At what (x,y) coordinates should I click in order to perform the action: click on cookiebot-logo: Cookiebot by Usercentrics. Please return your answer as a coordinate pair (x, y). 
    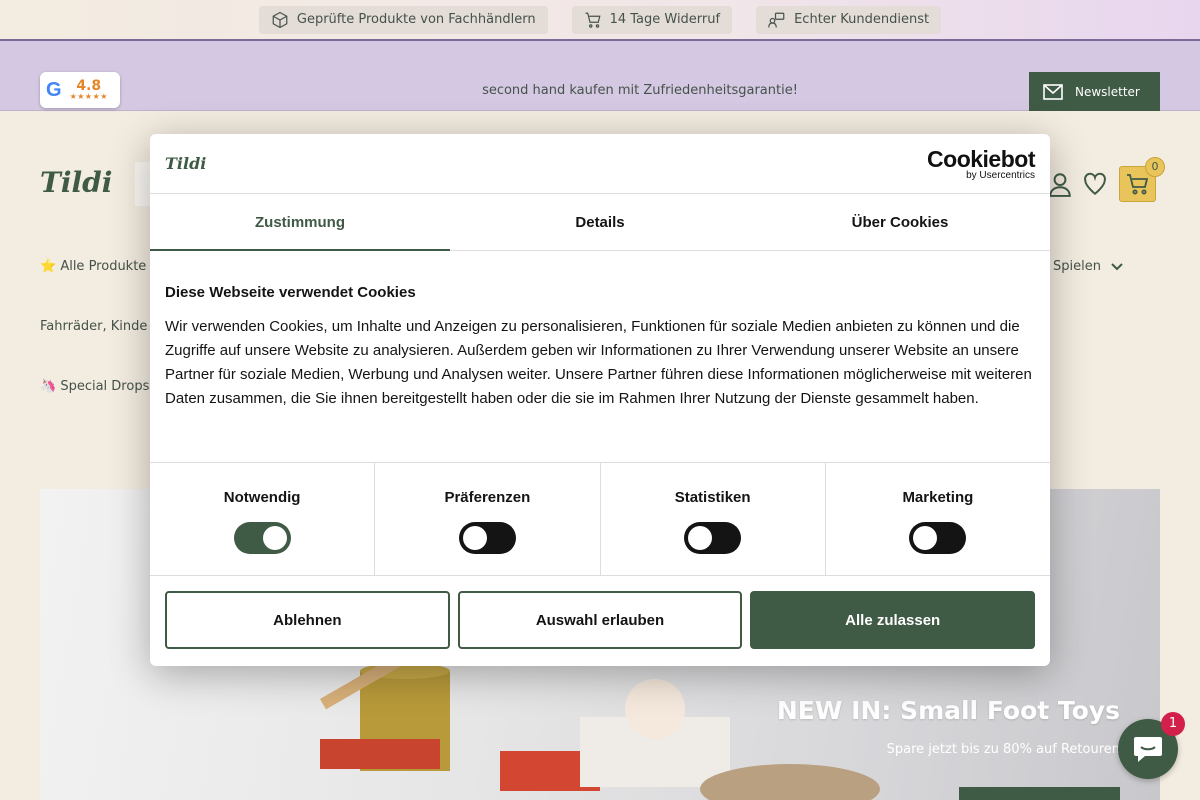
    Looking at the image, I should click on (981, 164).